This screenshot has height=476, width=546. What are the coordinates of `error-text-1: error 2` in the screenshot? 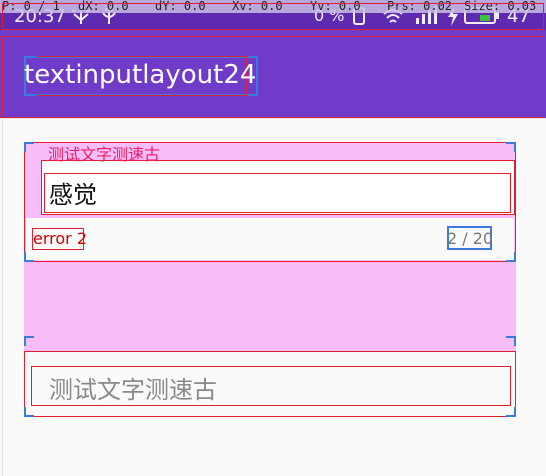 It's located at (60, 238).